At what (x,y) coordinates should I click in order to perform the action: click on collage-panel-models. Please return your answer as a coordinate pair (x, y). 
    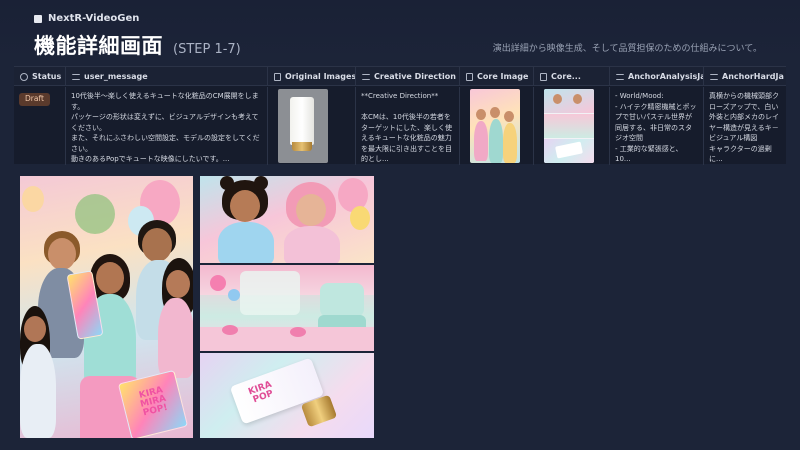
    Looking at the image, I should click on (287, 219).